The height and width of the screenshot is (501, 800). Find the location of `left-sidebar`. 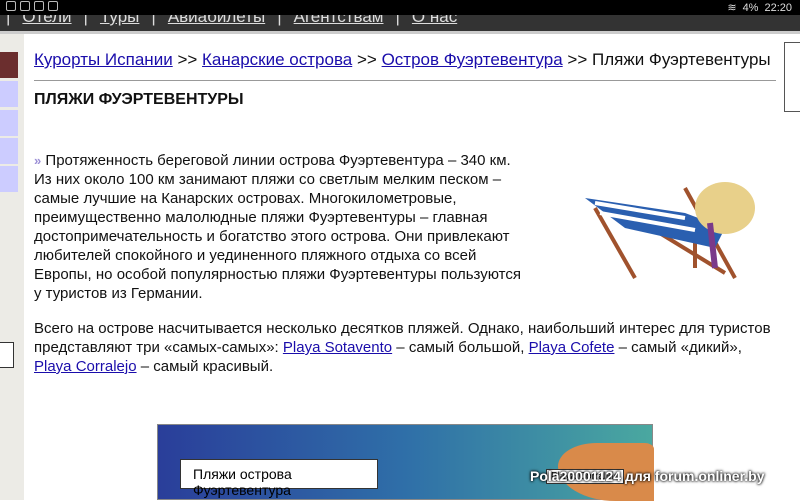

left-sidebar is located at coordinates (12, 267).